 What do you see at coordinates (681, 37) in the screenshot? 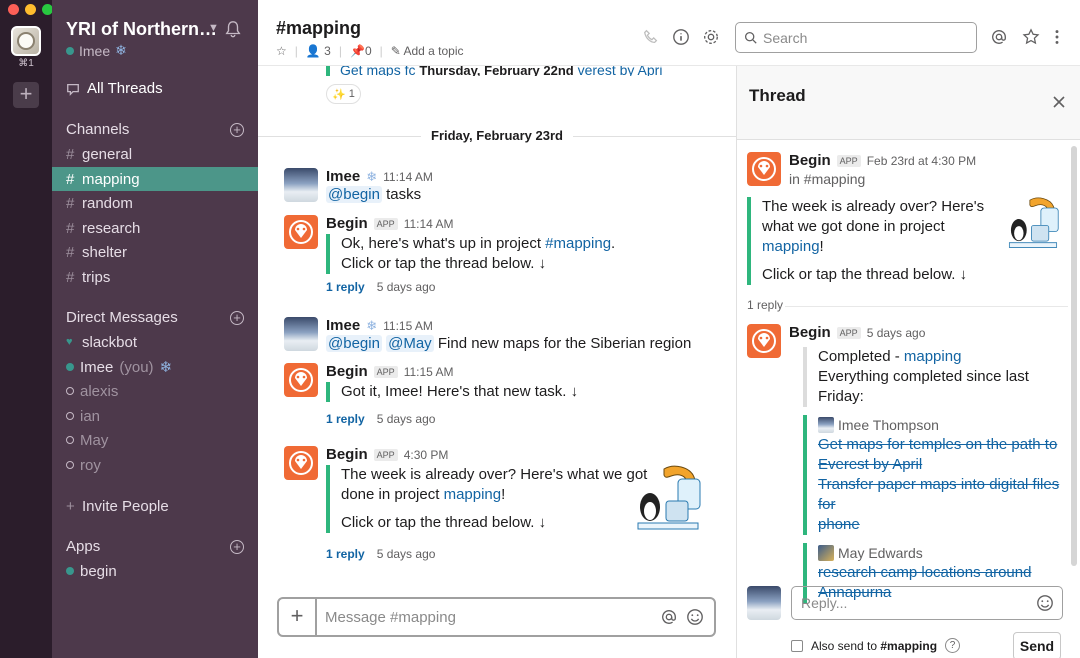
I see `info-icon` at bounding box center [681, 37].